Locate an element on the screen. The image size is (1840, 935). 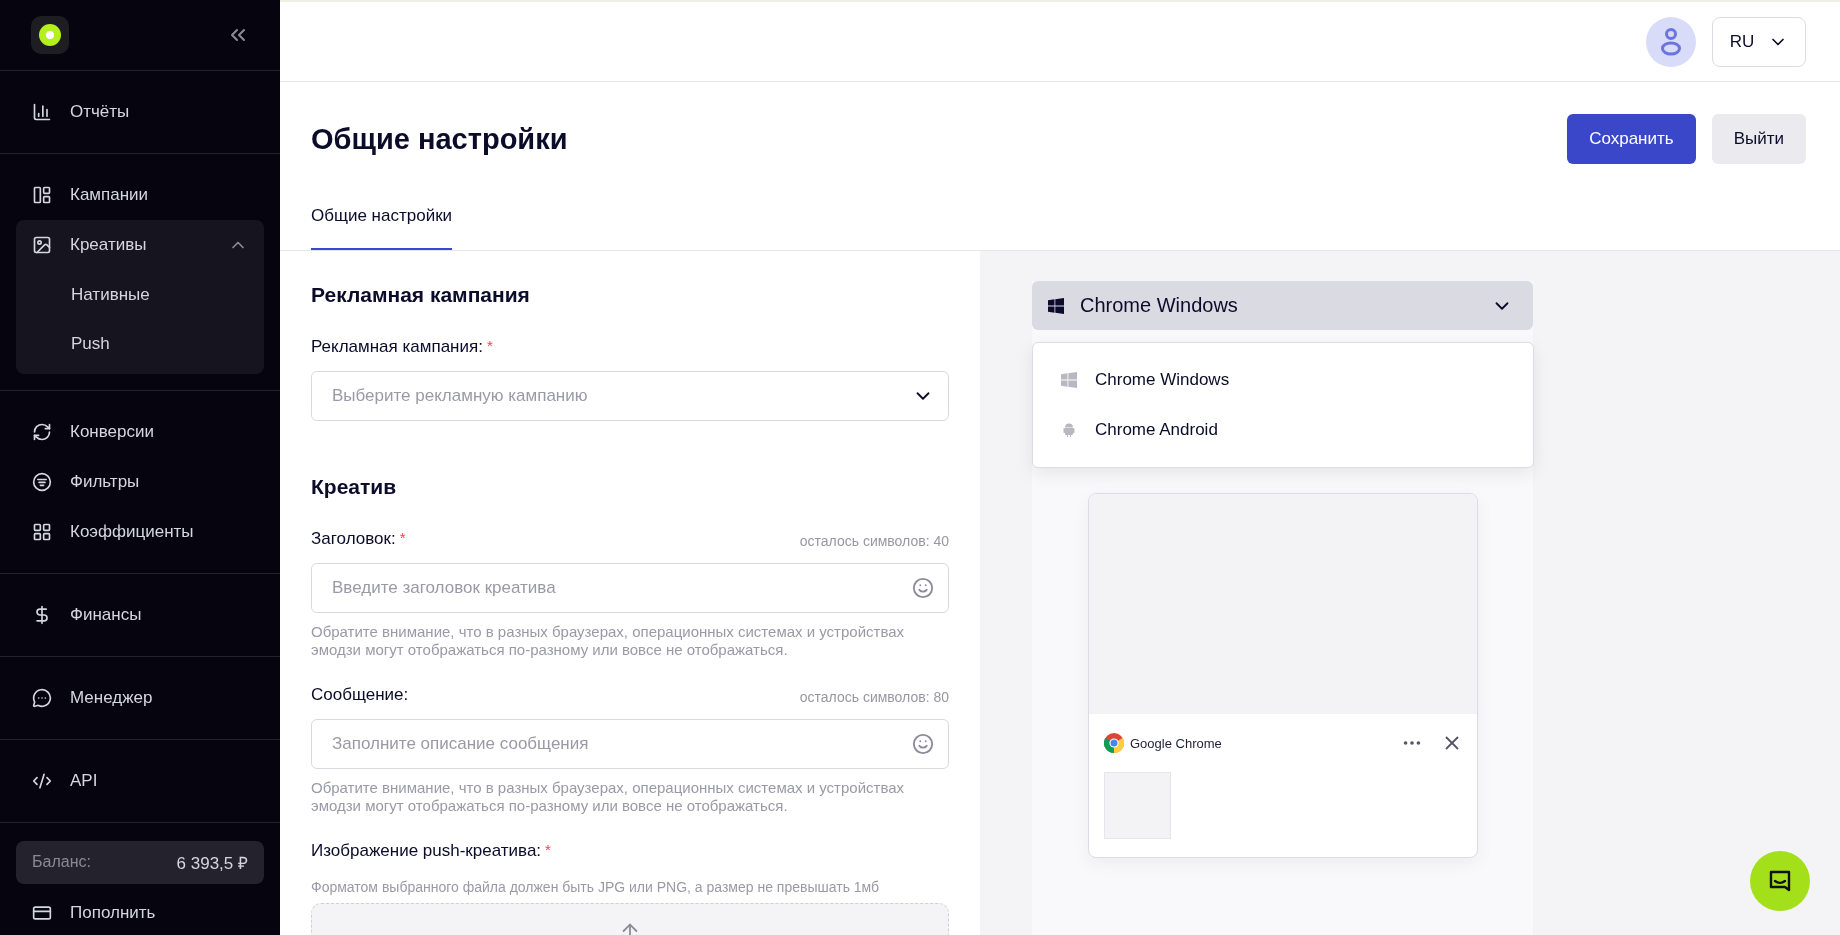
nav-item: Креативы is located at coordinates (140, 245).